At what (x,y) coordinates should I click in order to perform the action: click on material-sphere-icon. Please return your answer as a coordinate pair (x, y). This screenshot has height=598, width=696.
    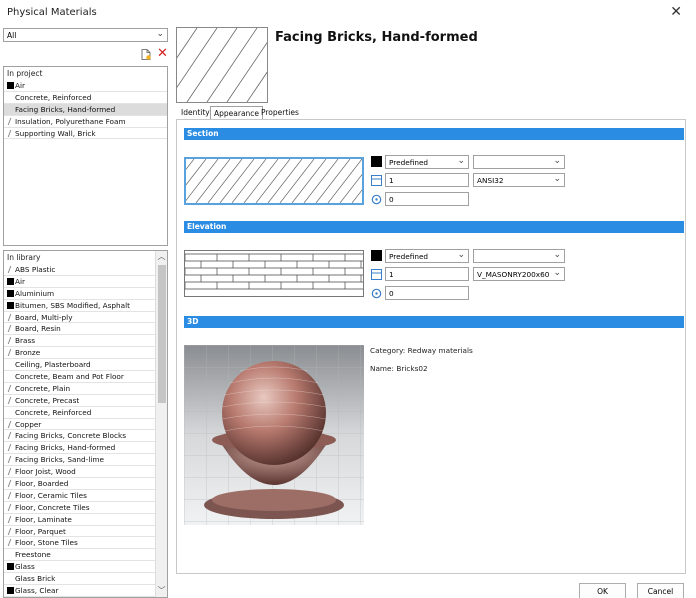
    Looking at the image, I should click on (274, 435).